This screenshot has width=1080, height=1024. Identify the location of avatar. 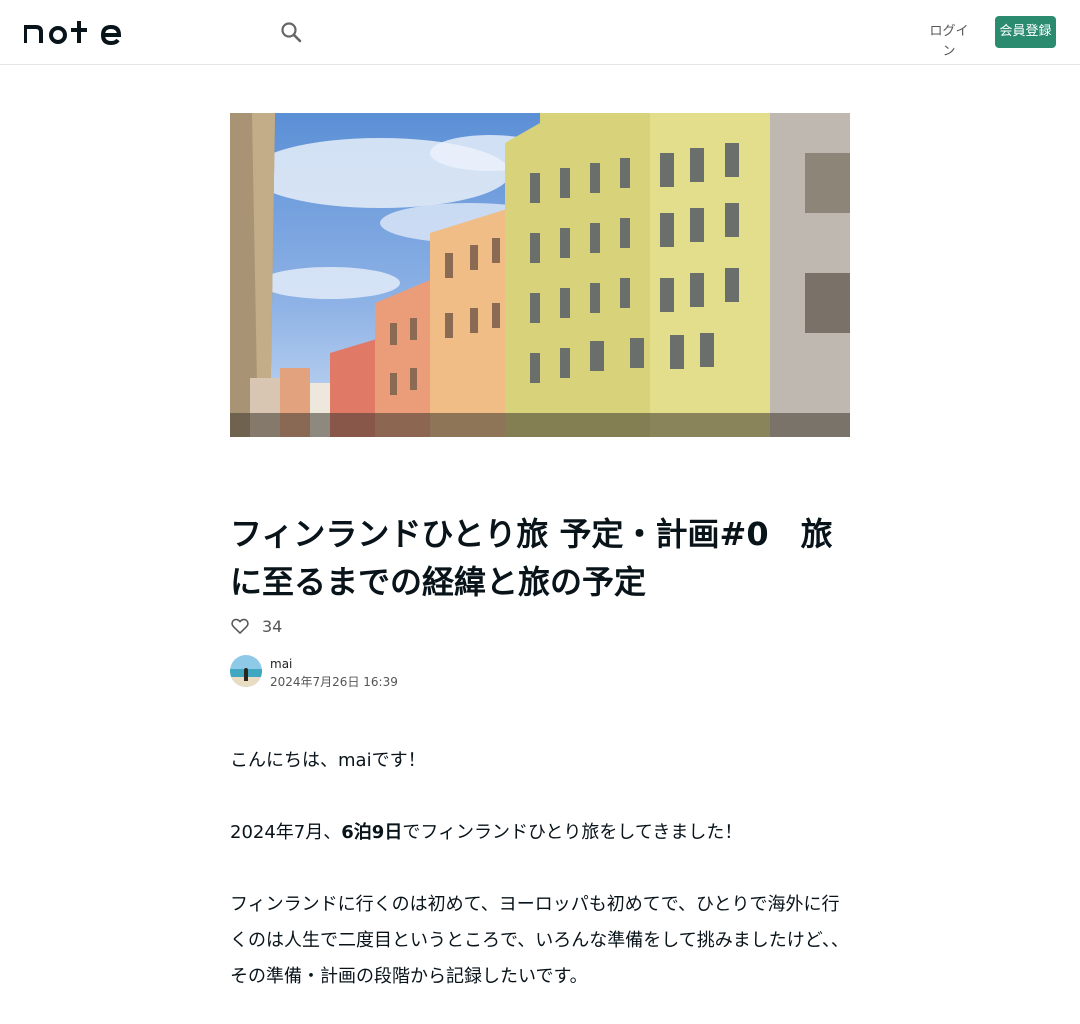
(246, 671).